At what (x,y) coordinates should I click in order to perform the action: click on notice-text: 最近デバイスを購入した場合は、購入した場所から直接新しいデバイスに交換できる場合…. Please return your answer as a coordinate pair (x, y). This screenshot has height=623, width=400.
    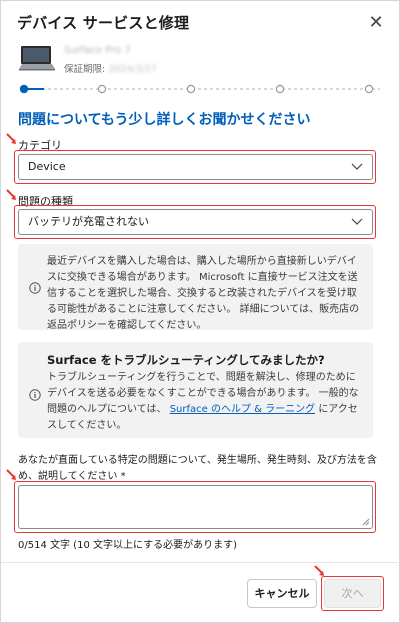
    Looking at the image, I should click on (203, 293).